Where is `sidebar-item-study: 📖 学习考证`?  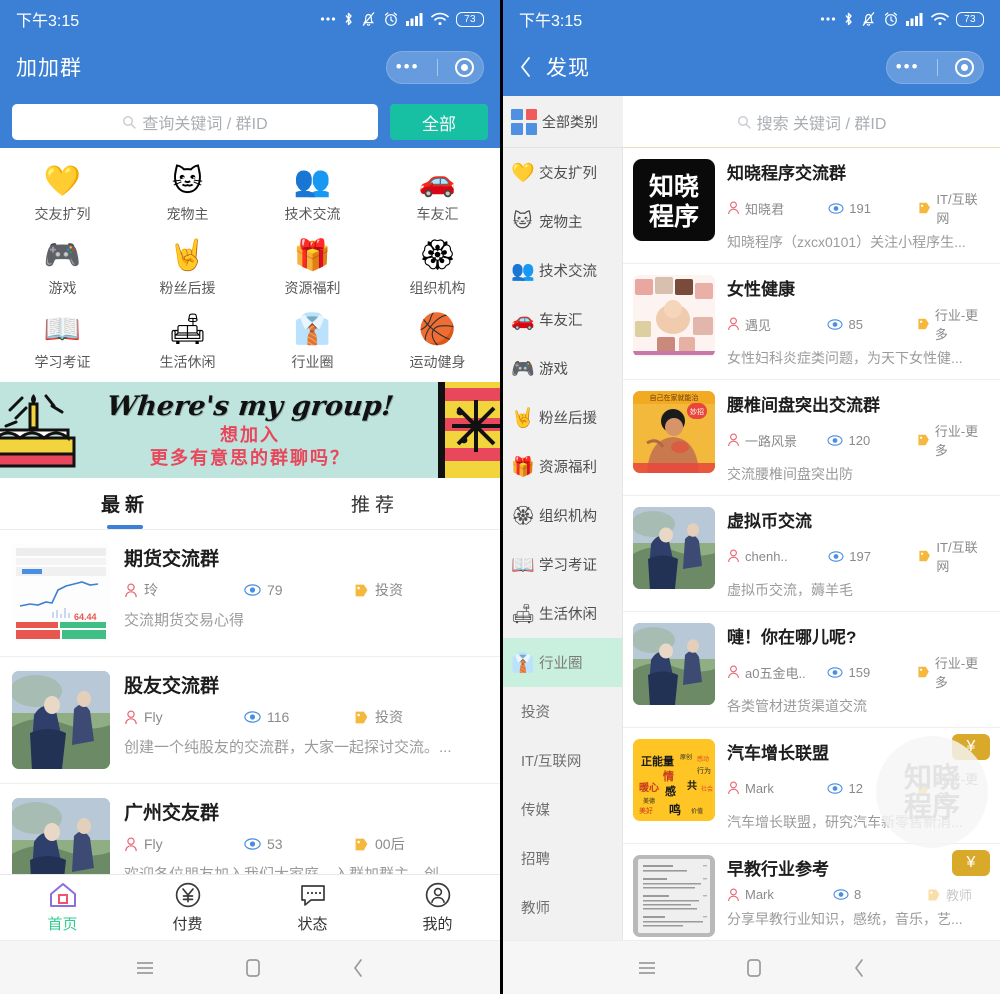
sidebar-item-study: 📖 学习考证 is located at coordinates (562, 564).